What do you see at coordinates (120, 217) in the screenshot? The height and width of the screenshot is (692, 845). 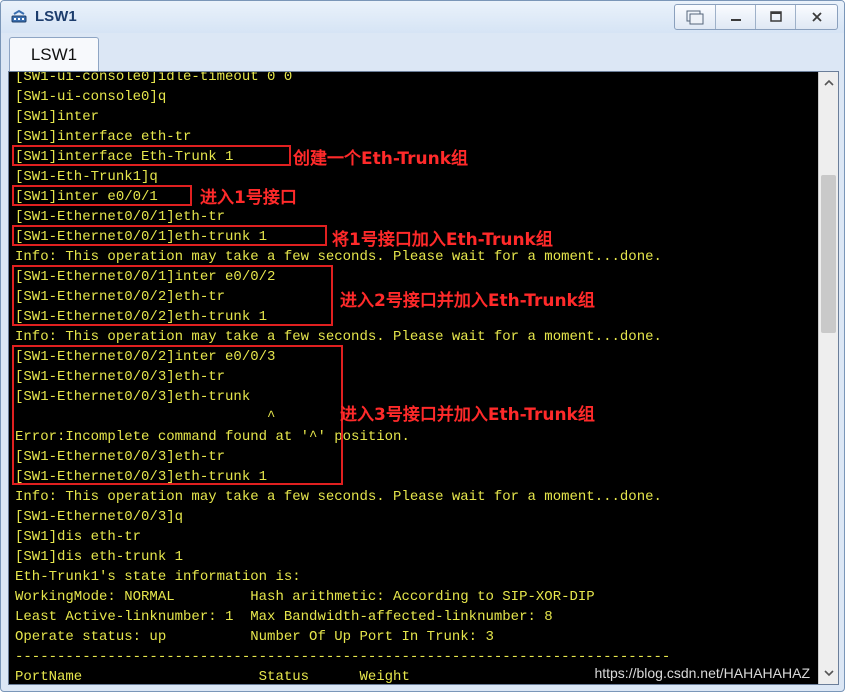 I see `console-line: [SW1-Ethernet0/0/1]eth-tr` at bounding box center [120, 217].